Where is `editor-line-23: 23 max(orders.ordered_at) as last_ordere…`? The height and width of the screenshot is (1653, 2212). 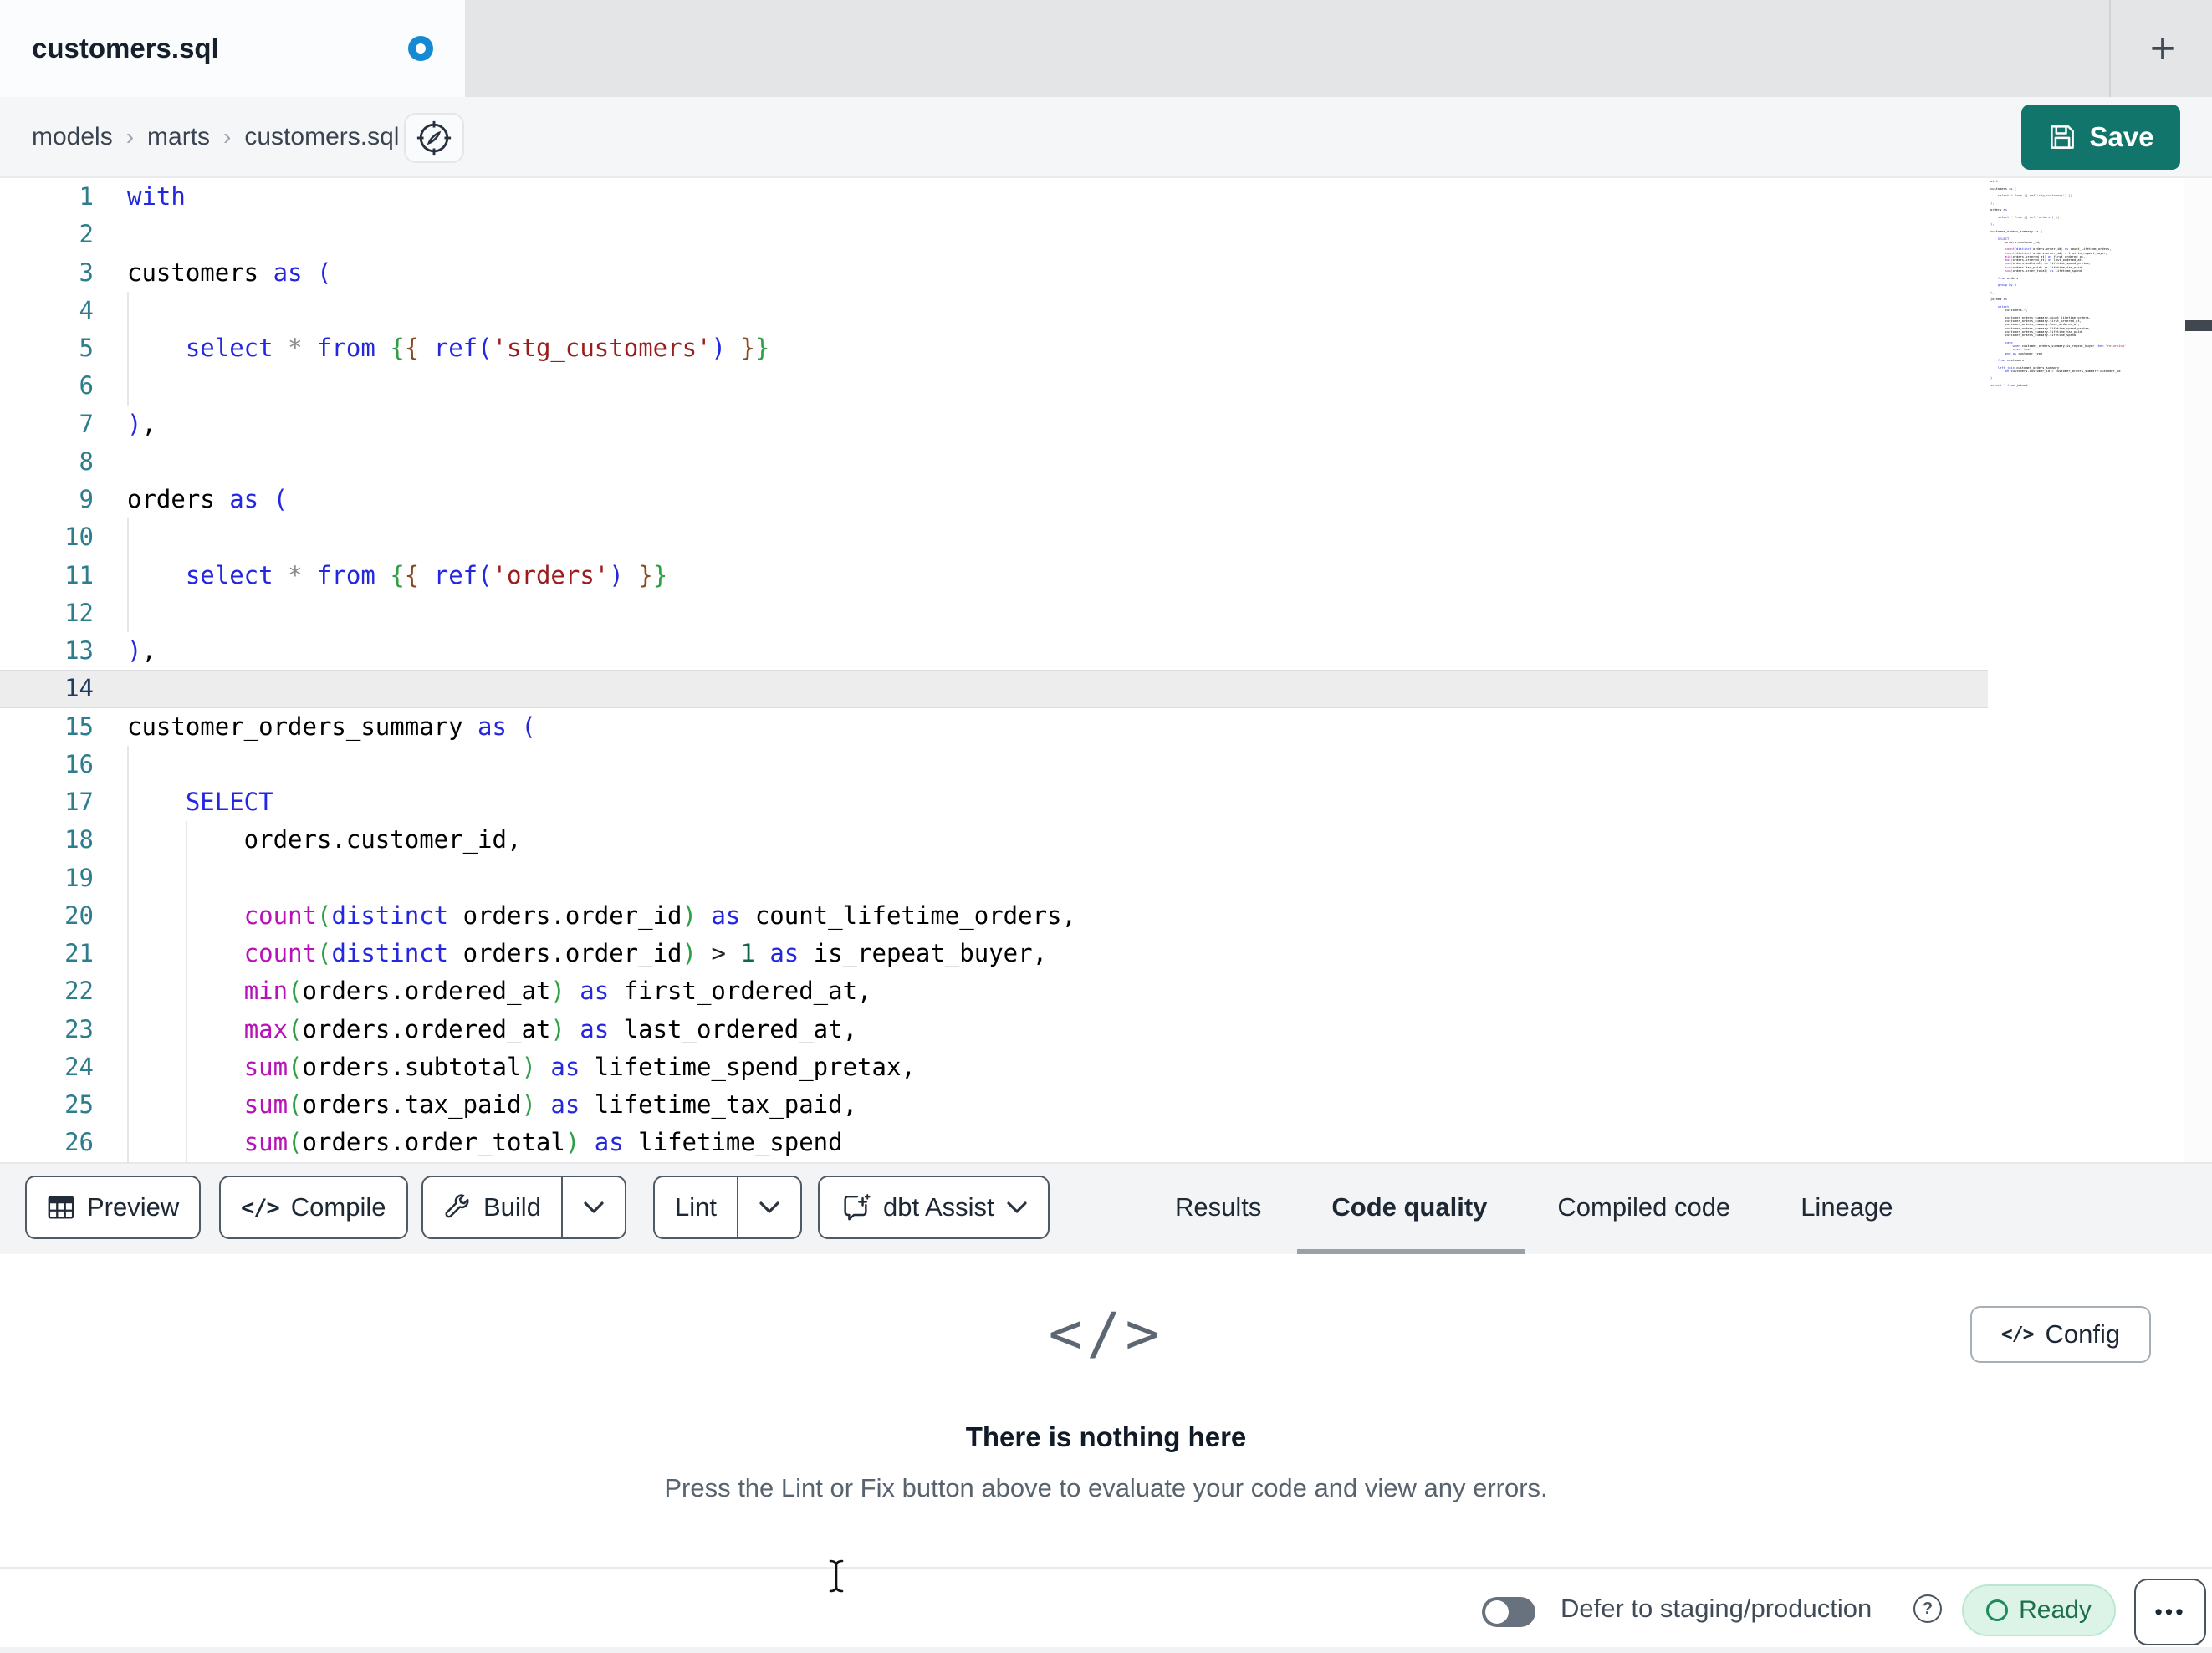
editor-line-23: 23 max(orders.ordered_at) as last_ordere… is located at coordinates (994, 1029).